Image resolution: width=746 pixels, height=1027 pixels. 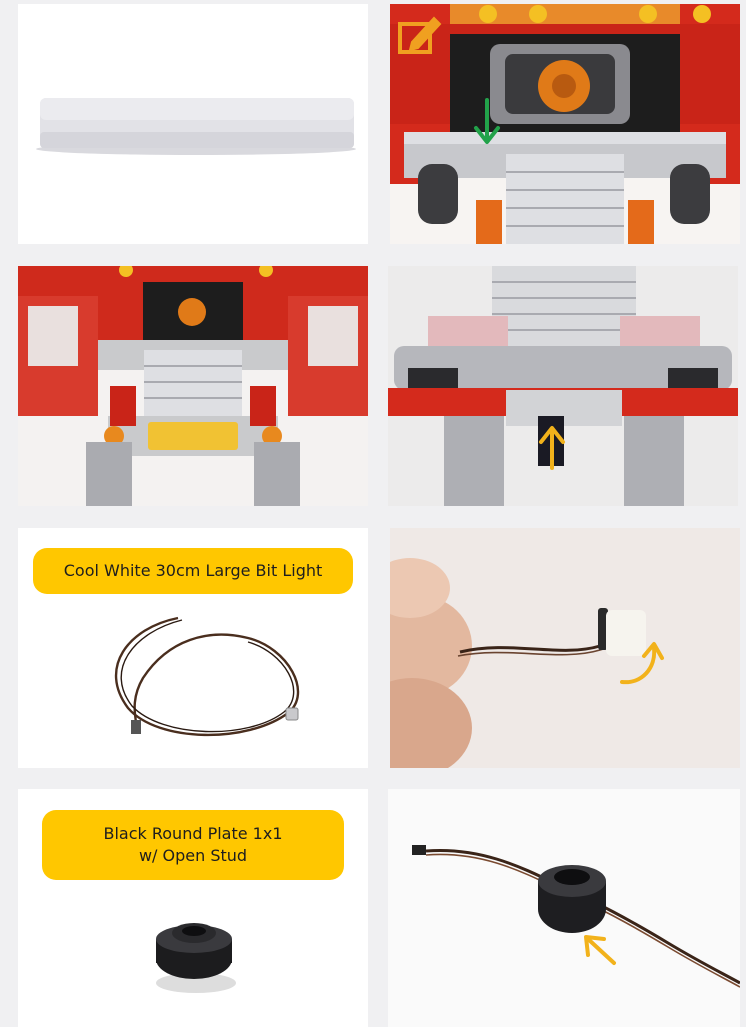 What do you see at coordinates (565, 124) in the screenshot?
I see `photo-truck-front` at bounding box center [565, 124].